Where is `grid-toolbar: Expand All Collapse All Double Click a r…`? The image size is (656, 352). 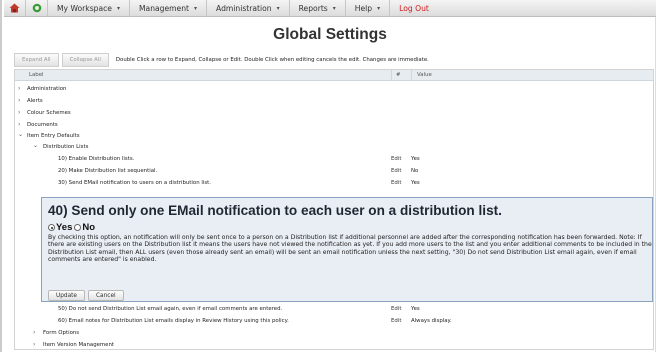 grid-toolbar: Expand All Collapse All Double Click a r… is located at coordinates (334, 60).